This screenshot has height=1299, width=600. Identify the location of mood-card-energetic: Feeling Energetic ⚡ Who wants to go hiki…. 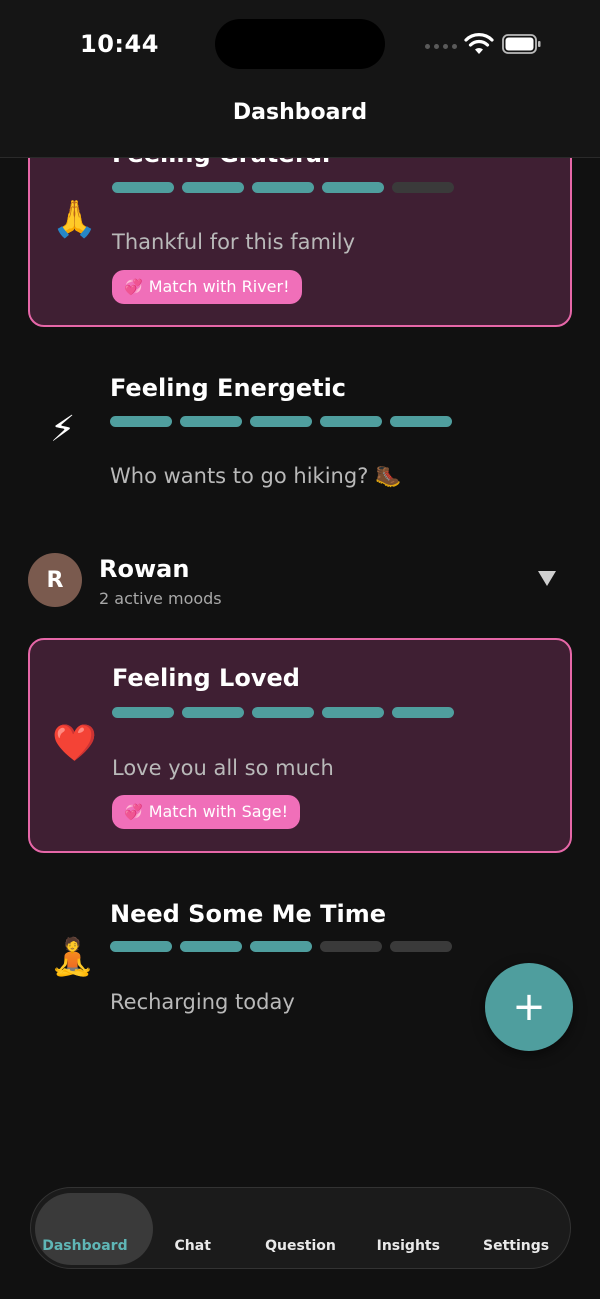
(300, 435).